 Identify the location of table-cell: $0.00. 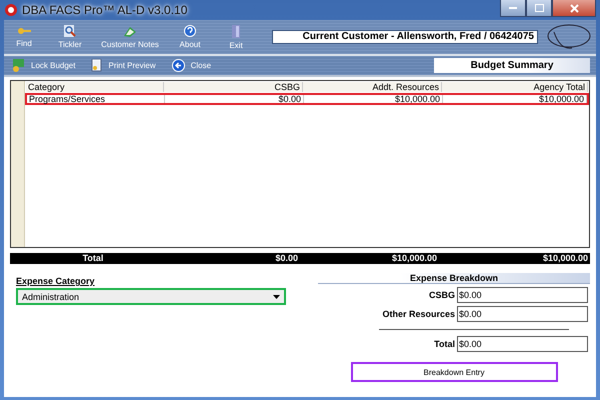
(234, 99).